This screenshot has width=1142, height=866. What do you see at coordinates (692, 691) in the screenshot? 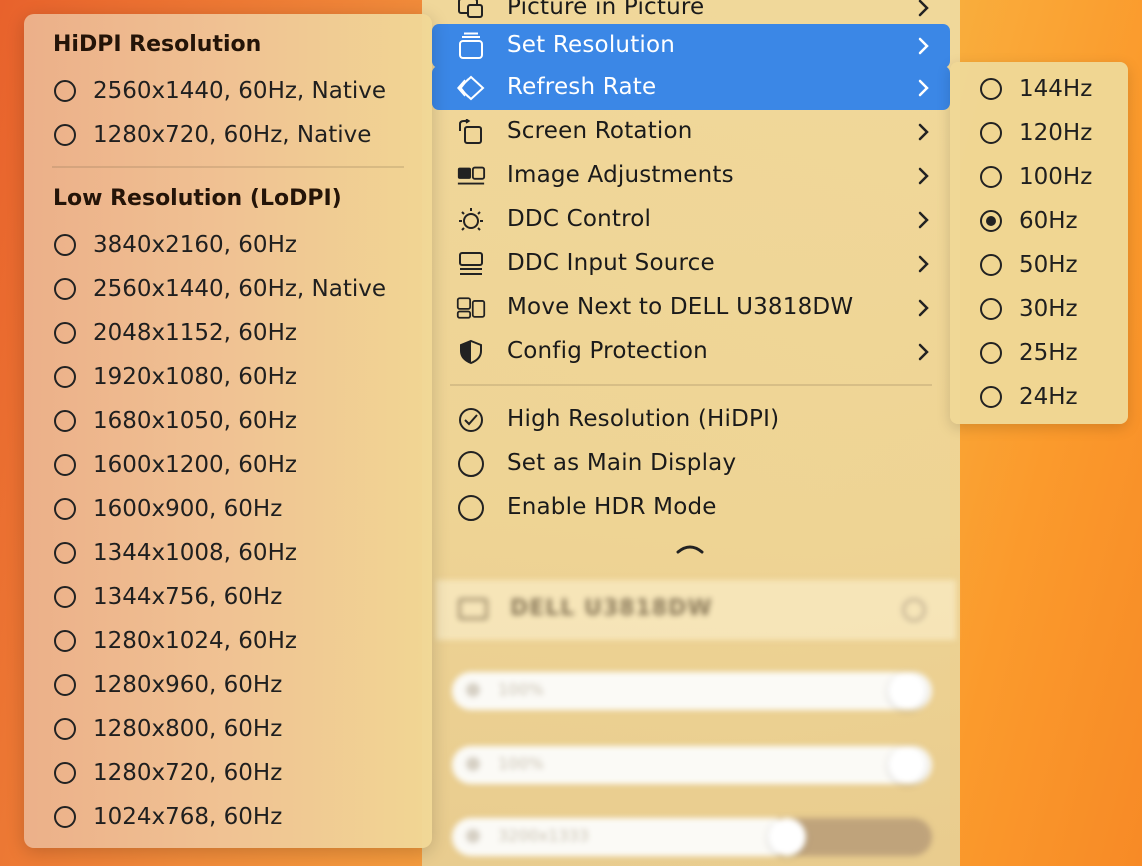
I see `brightness-slider: 100%` at bounding box center [692, 691].